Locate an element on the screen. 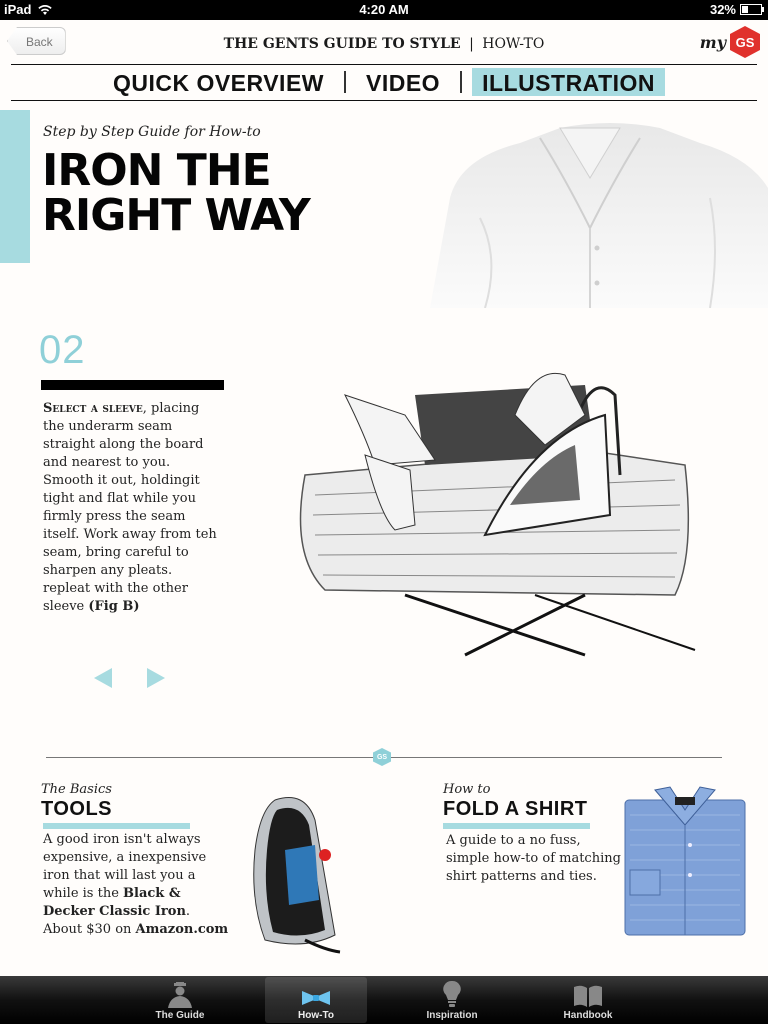 The height and width of the screenshot is (1024, 768). page-title: THE GENTS GUIDE TO STYLE | HOW-TO is located at coordinates (384, 44).